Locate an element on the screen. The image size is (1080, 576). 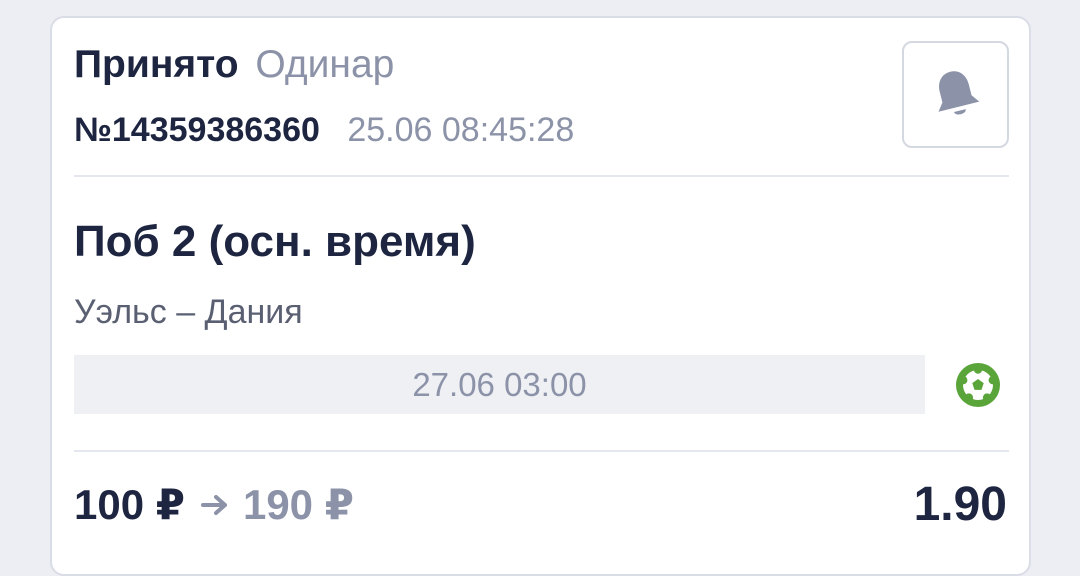
bet-header: Принято Одинар is located at coordinates (234, 65).